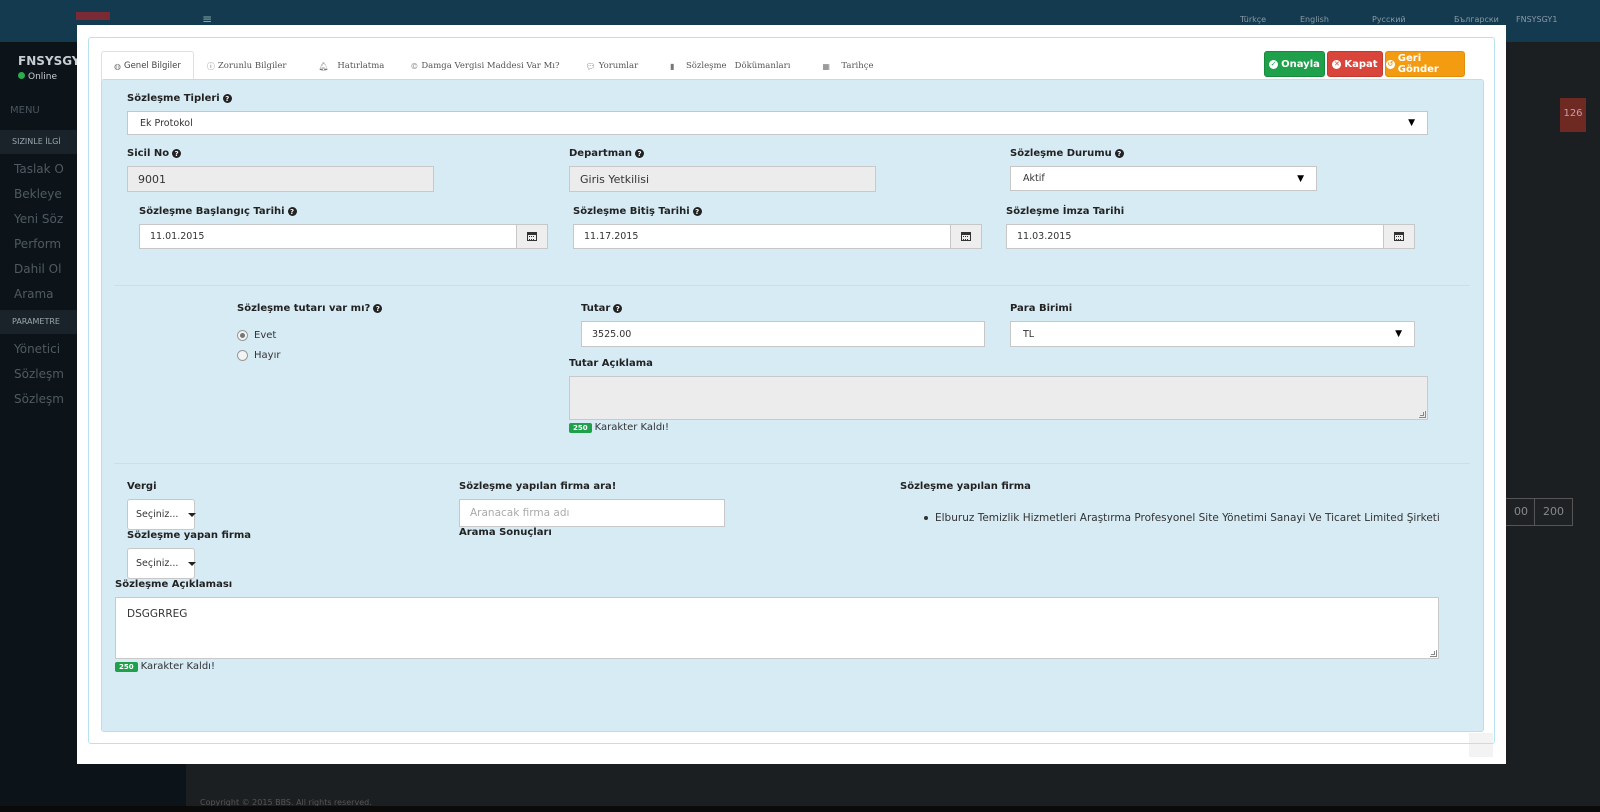 The width and height of the screenshot is (1600, 812). I want to click on send-back-button: ↺ Geri Gönder, so click(1425, 64).